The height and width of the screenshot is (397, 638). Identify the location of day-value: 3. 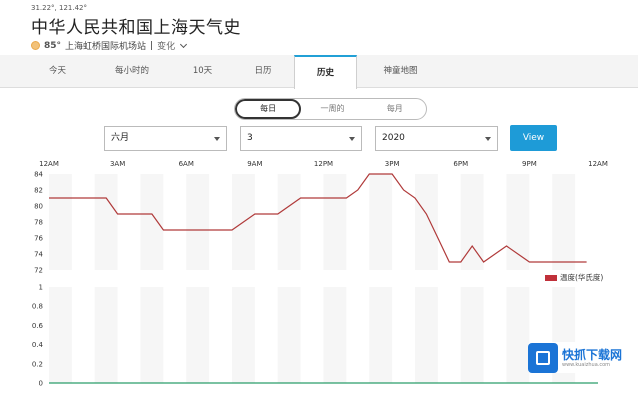
(250, 138).